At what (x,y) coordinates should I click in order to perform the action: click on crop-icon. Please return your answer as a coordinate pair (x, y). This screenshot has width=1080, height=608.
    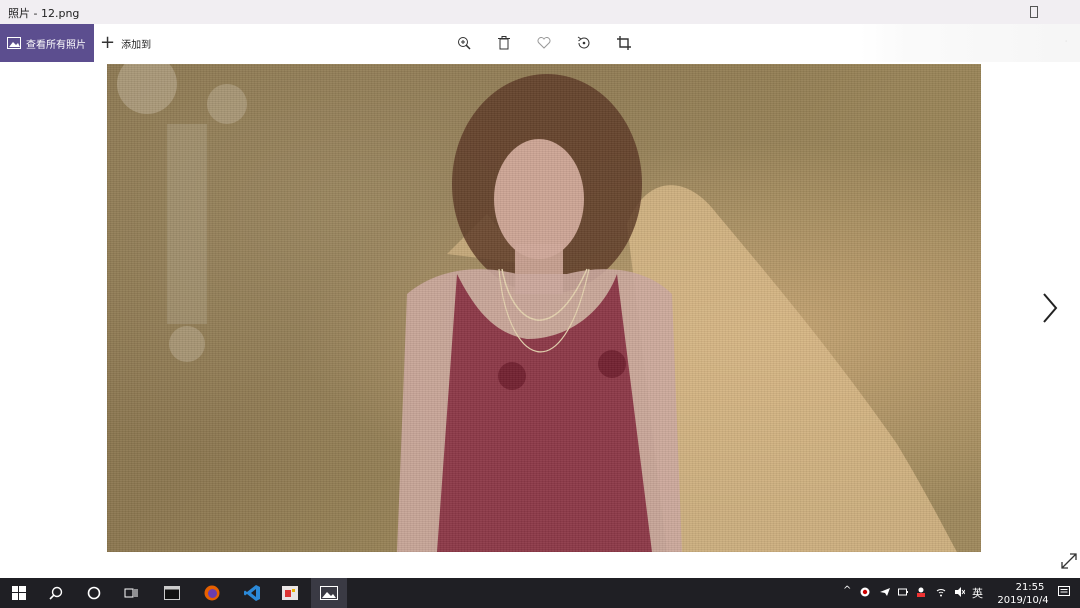
    Looking at the image, I should click on (624, 43).